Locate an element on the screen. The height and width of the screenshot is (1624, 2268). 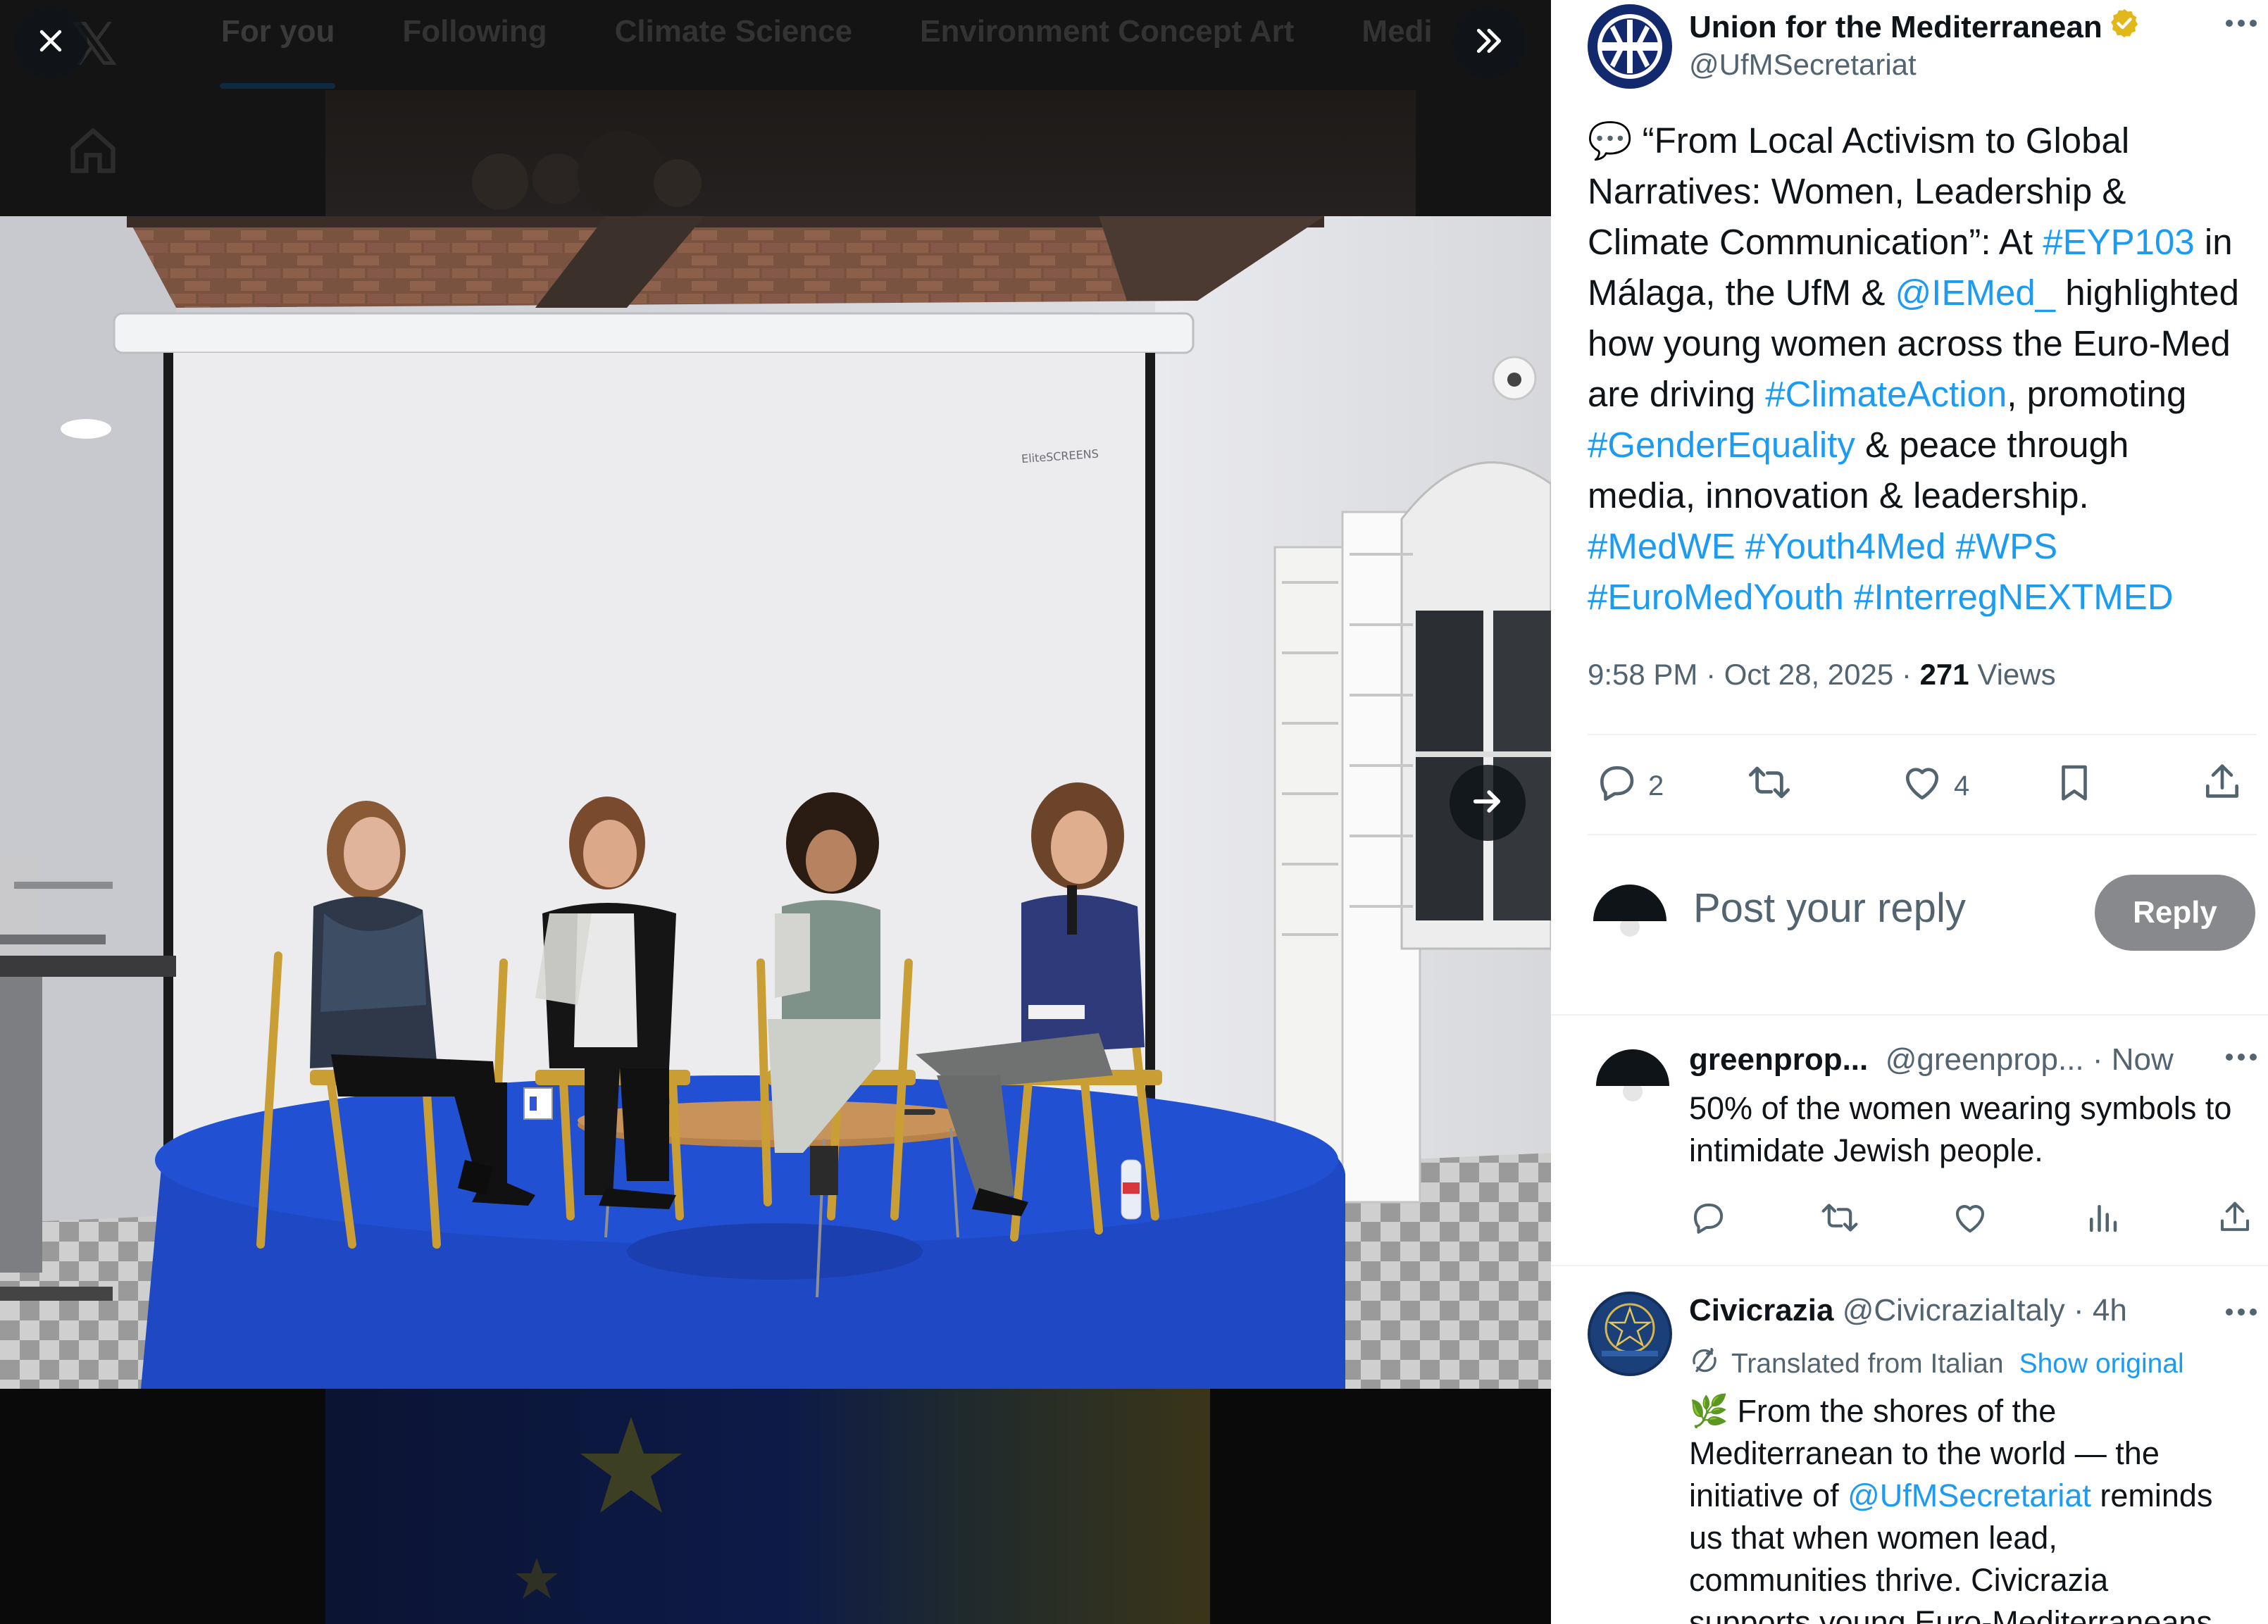
background-tab: Medi is located at coordinates (1398, 32).